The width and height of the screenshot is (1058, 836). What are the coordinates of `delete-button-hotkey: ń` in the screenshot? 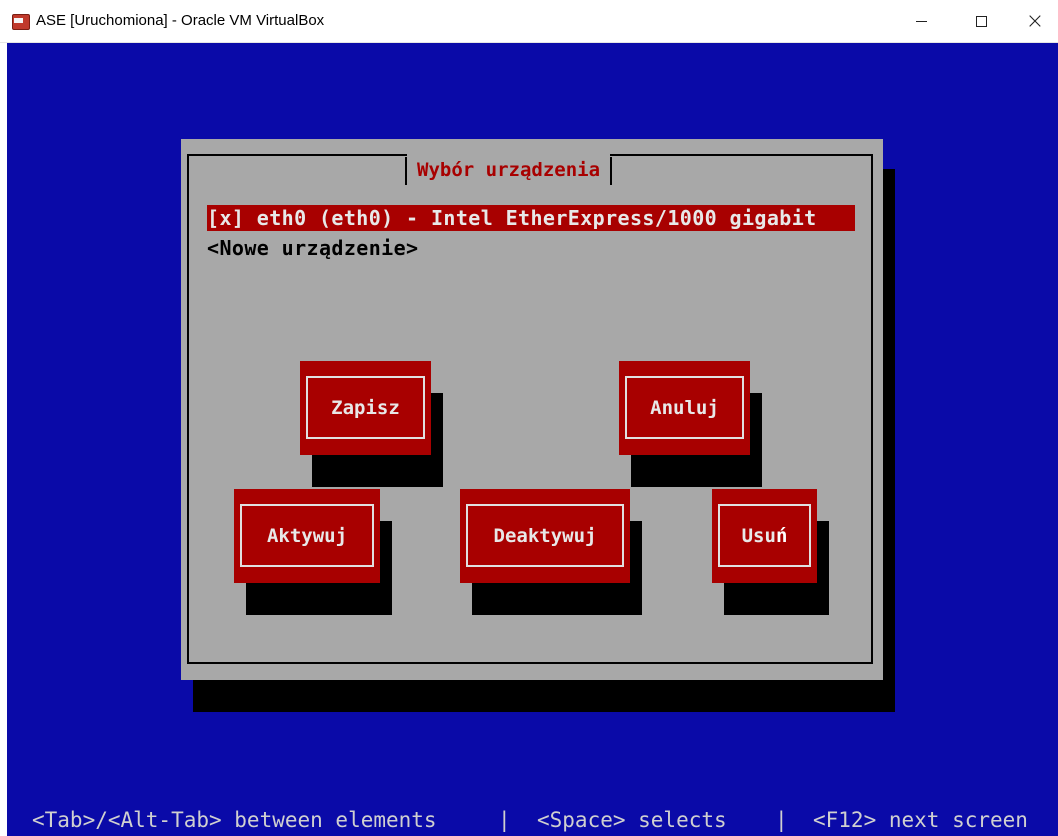 It's located at (781, 535).